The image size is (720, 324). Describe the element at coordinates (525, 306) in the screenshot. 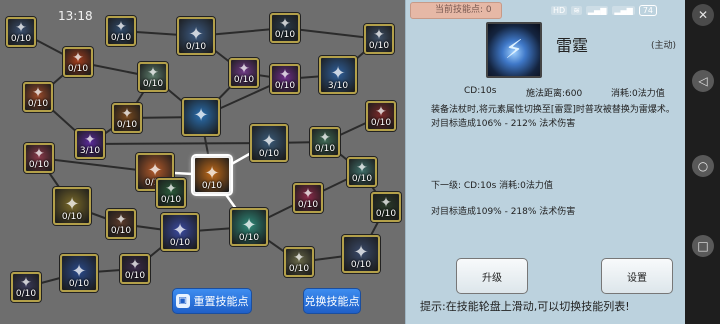

I see `hint-text: 提示:在技能轮盘上滑动,可以切换技能列表!` at that location.